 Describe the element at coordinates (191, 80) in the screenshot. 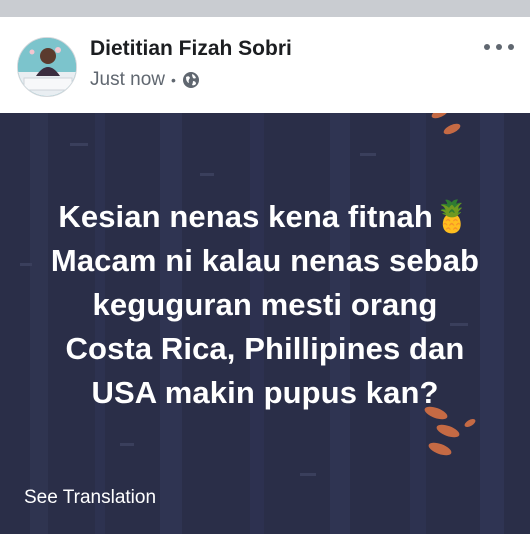

I see `globe-icon` at that location.